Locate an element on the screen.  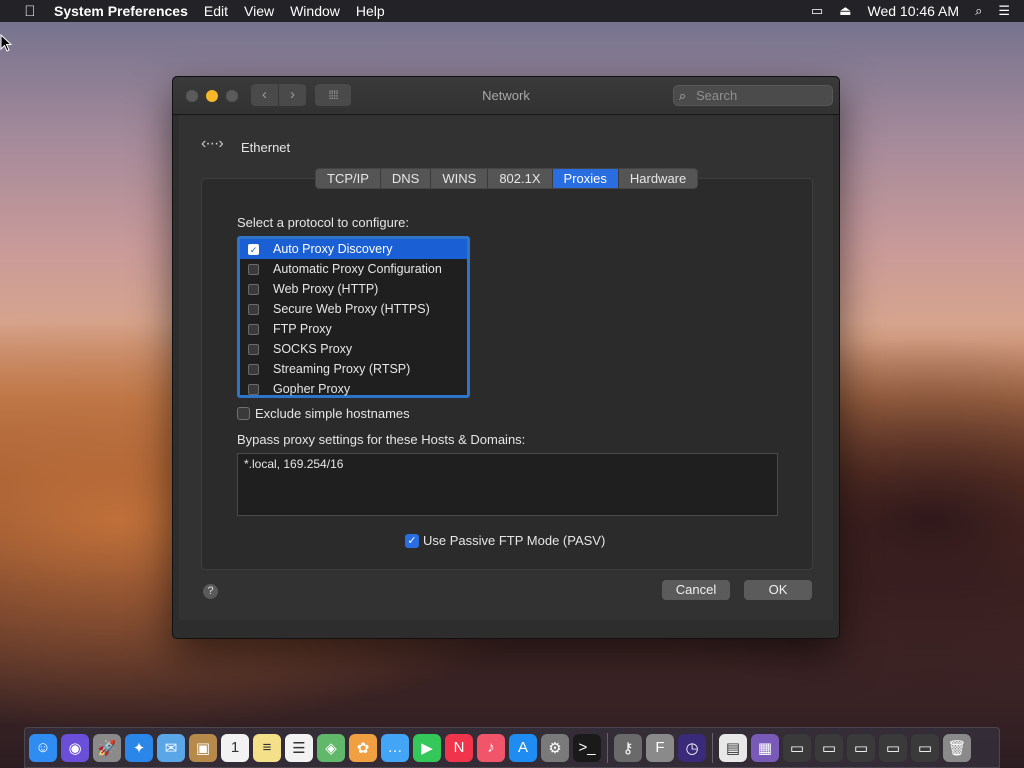
ethernet-icon: ‹···› is located at coordinates (212, 143).